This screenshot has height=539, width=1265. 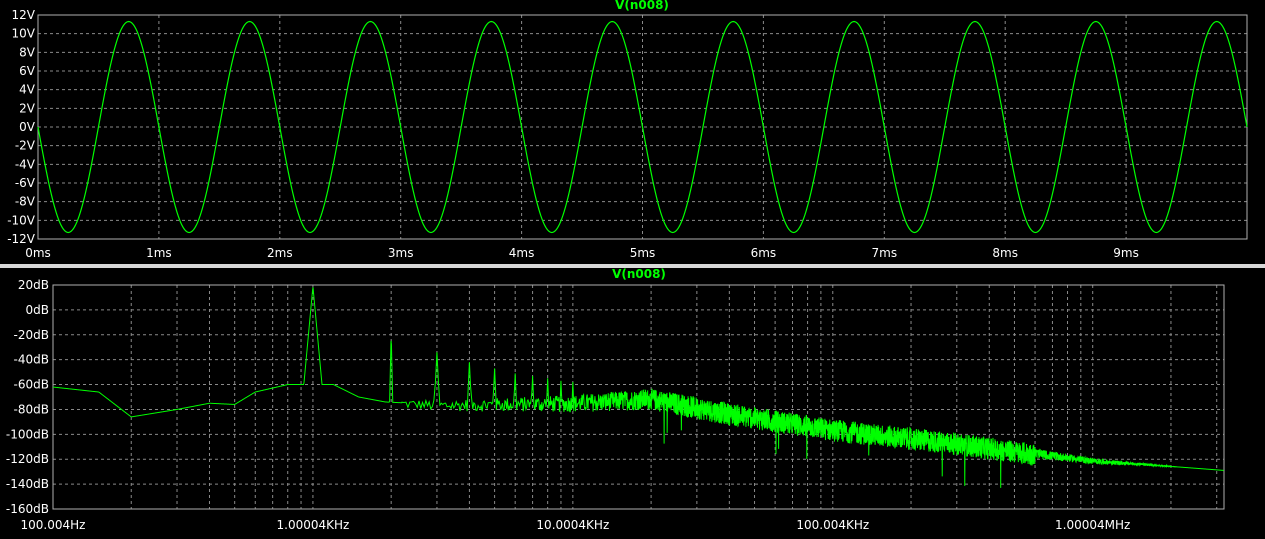 What do you see at coordinates (27, 127) in the screenshot?
I see `y-tick-label: 0V` at bounding box center [27, 127].